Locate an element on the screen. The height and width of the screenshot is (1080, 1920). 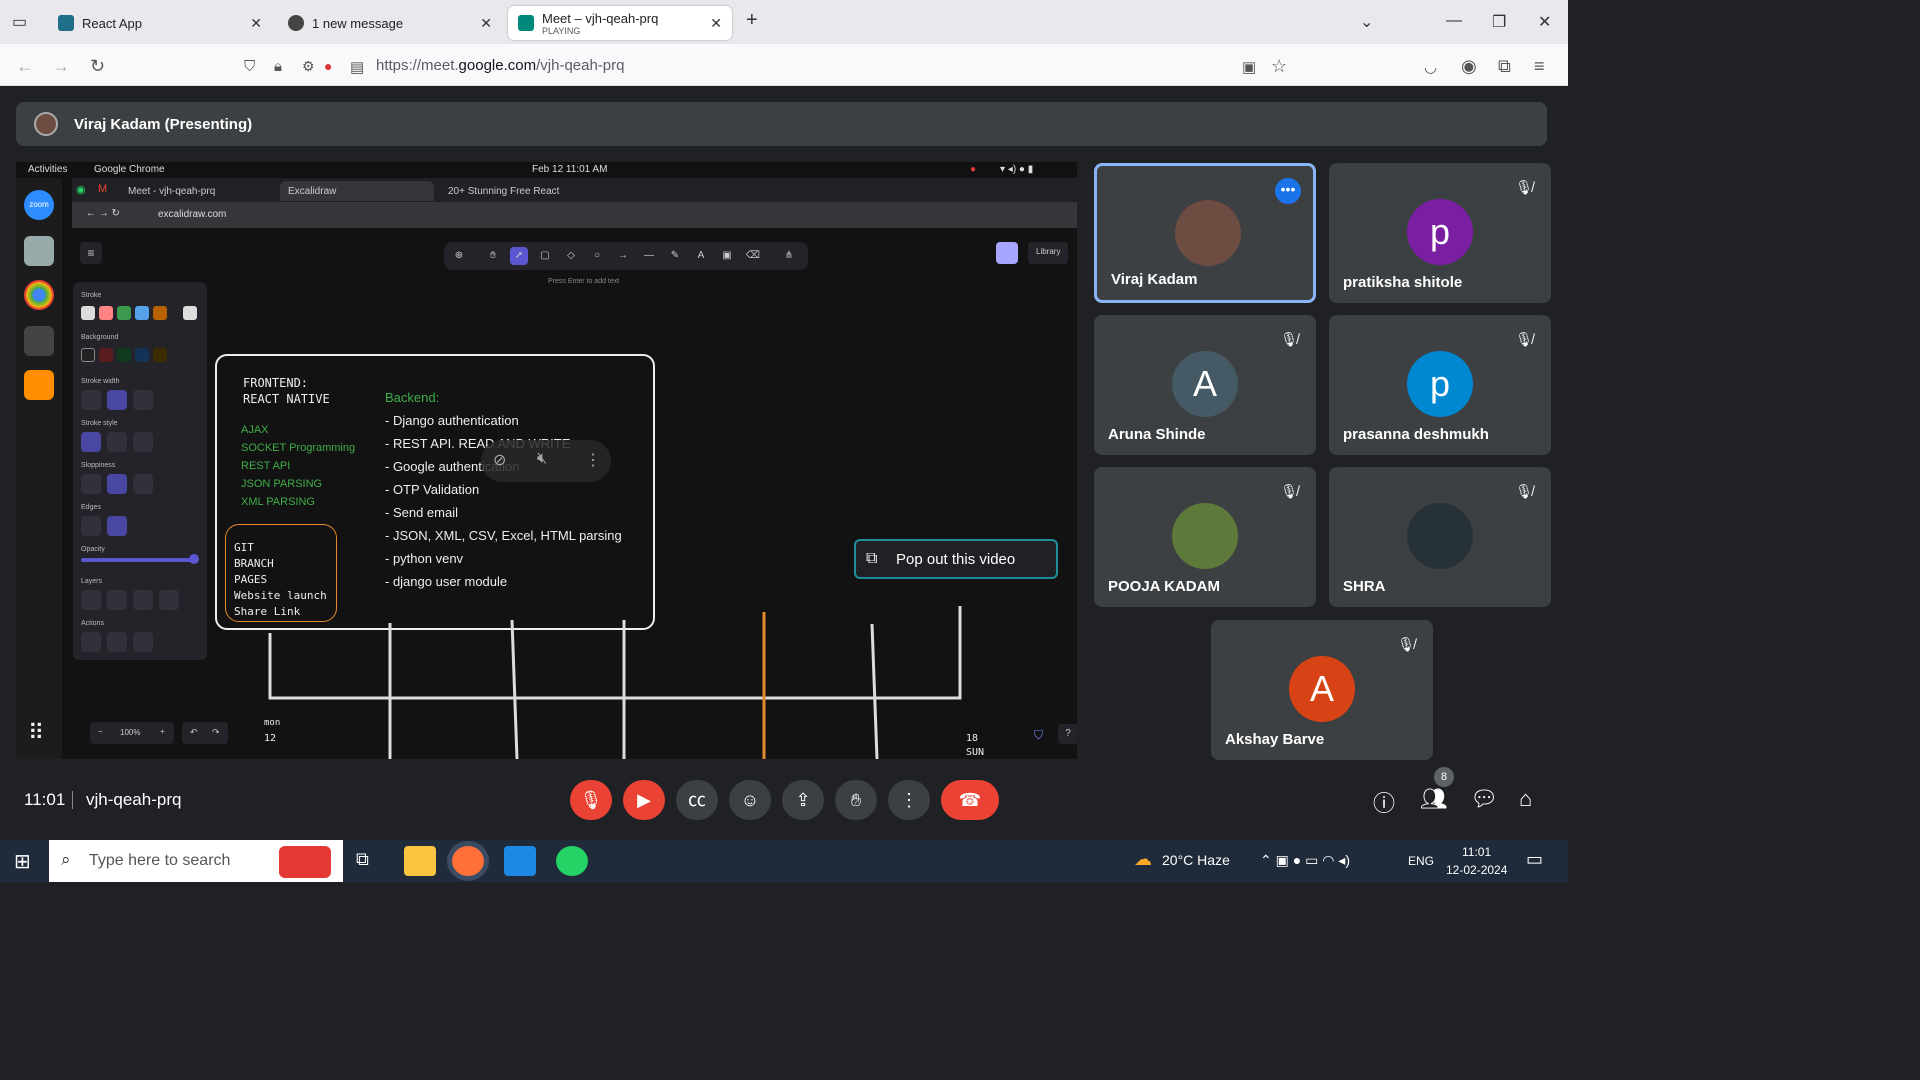
close-window-icon: ✕ is located at coordinates (1544, 22).